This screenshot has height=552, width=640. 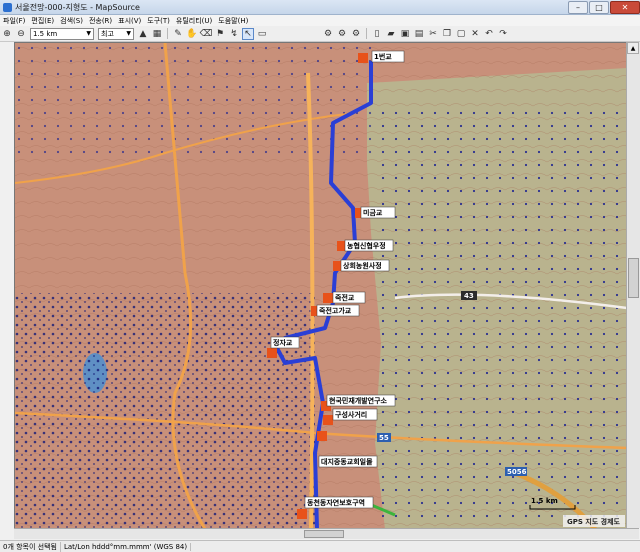 What do you see at coordinates (157, 34) in the screenshot?
I see `map-sets-icon: ▦` at bounding box center [157, 34].